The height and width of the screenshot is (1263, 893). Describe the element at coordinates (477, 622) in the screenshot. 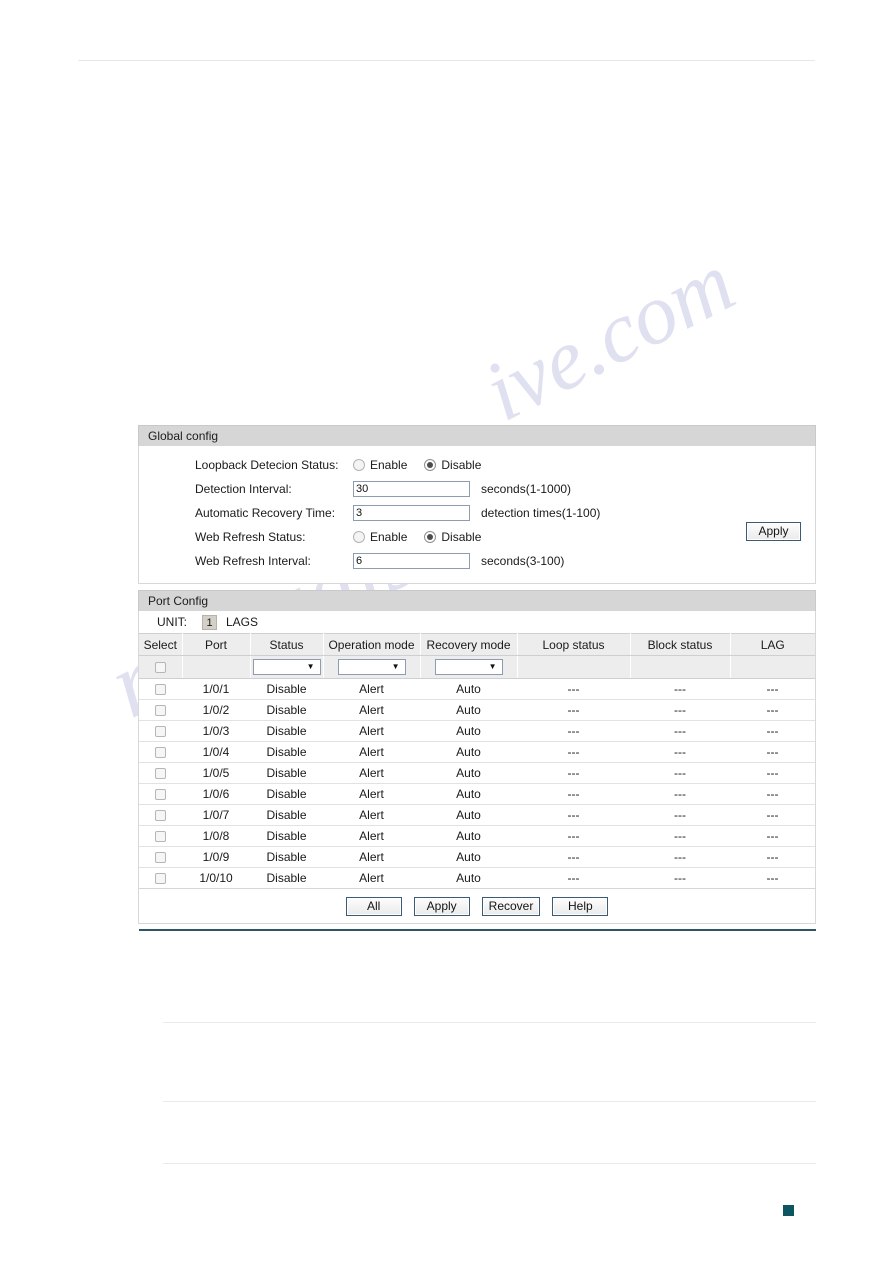

I see `unit-bar: UNIT: 1 LAGS` at that location.